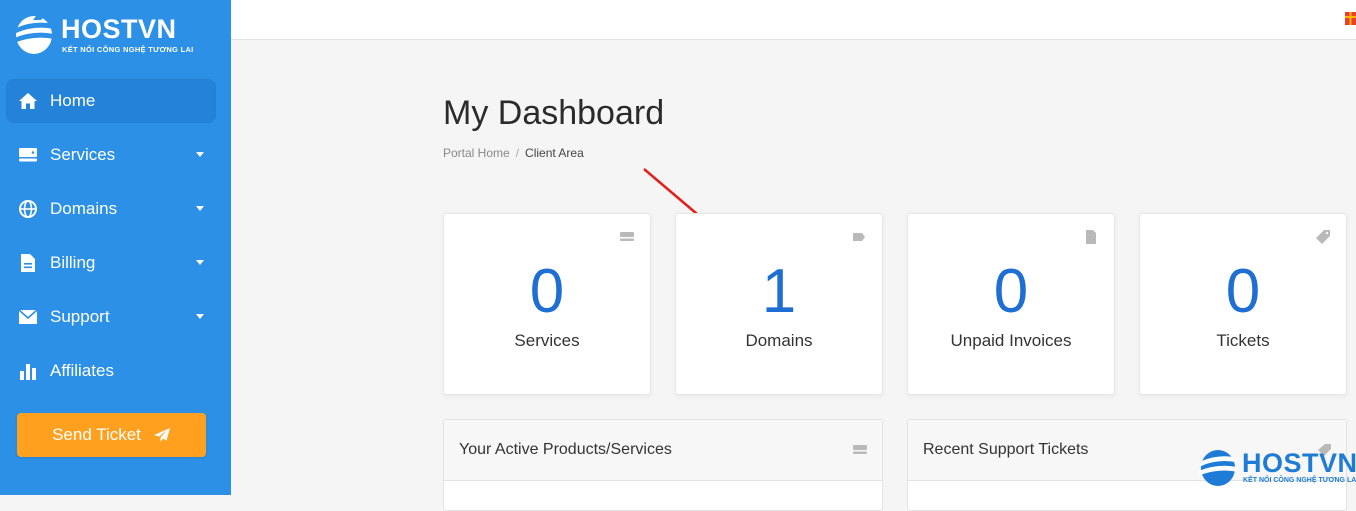 The image size is (1356, 511). I want to click on brand-tagline: KẾT NỐI CÔNG NGHỆ TƯƠNG LAI, so click(128, 49).